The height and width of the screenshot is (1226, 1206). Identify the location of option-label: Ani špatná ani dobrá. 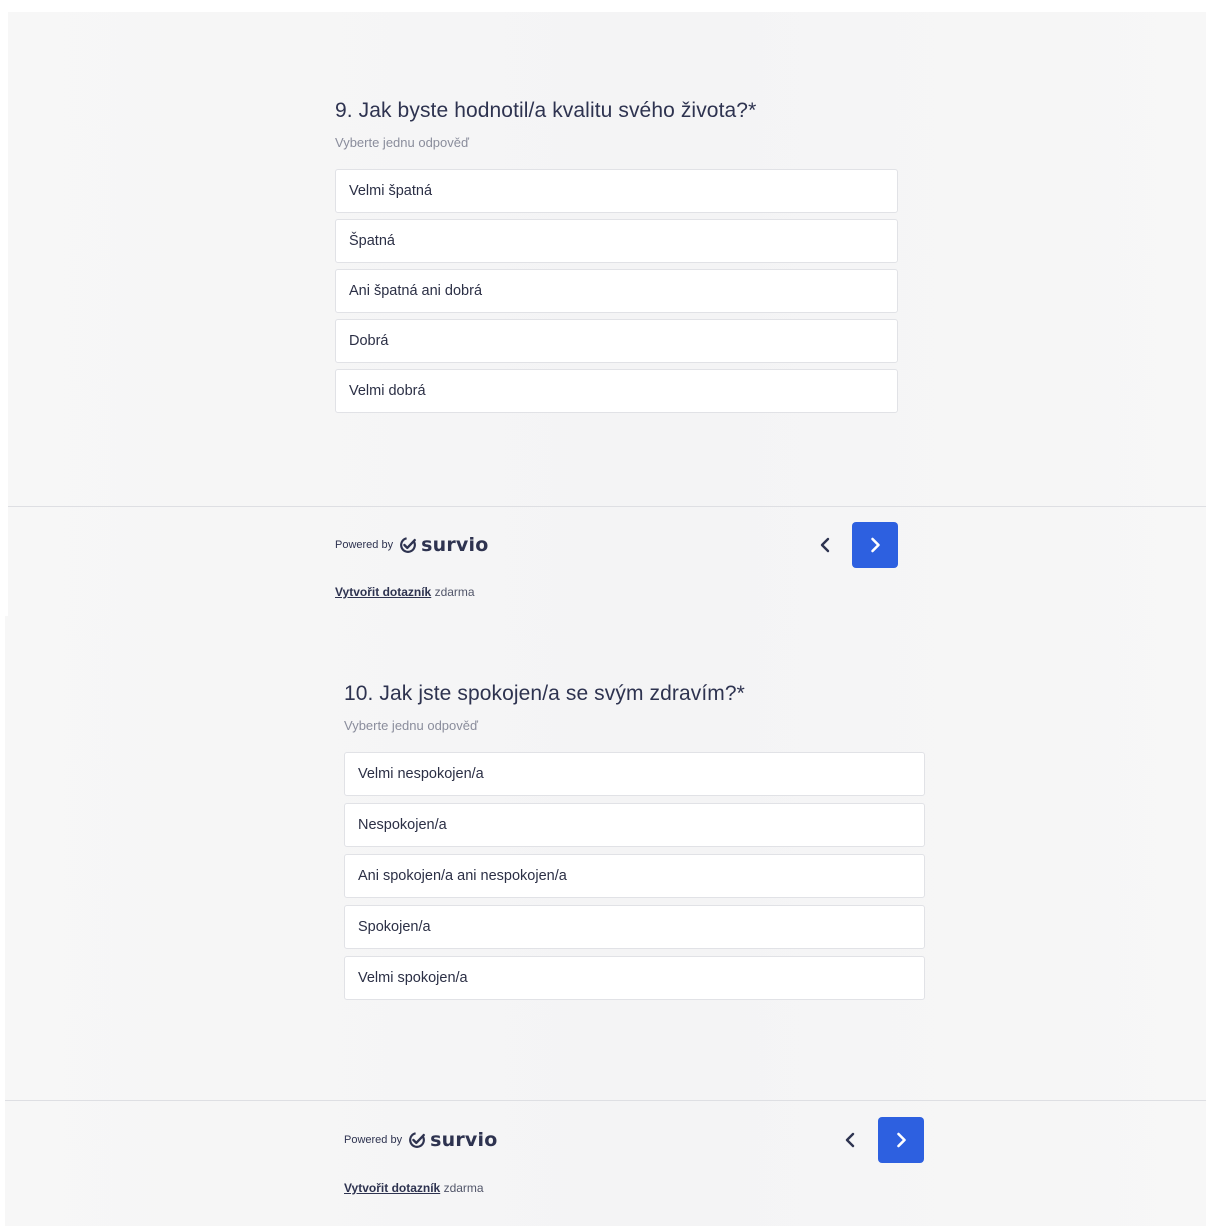
(416, 291).